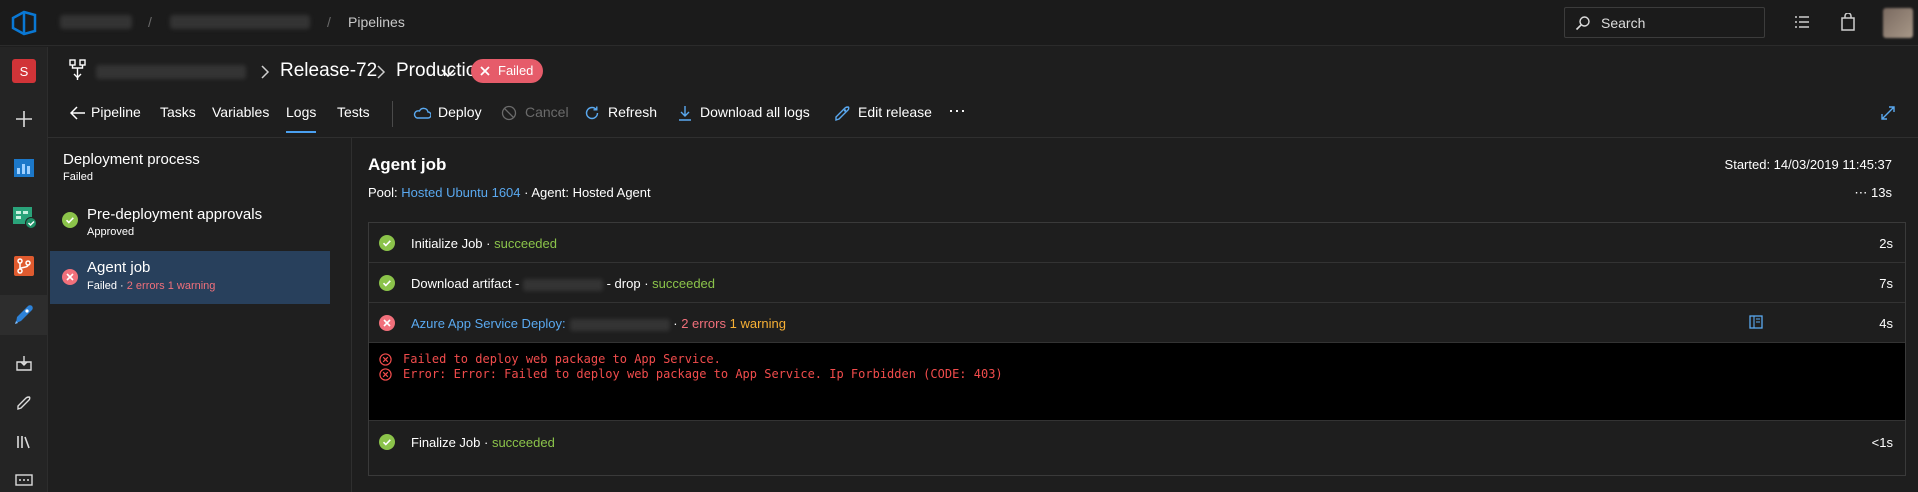  Describe the element at coordinates (448, 73) in the screenshot. I see `chevron-down-icon` at that location.